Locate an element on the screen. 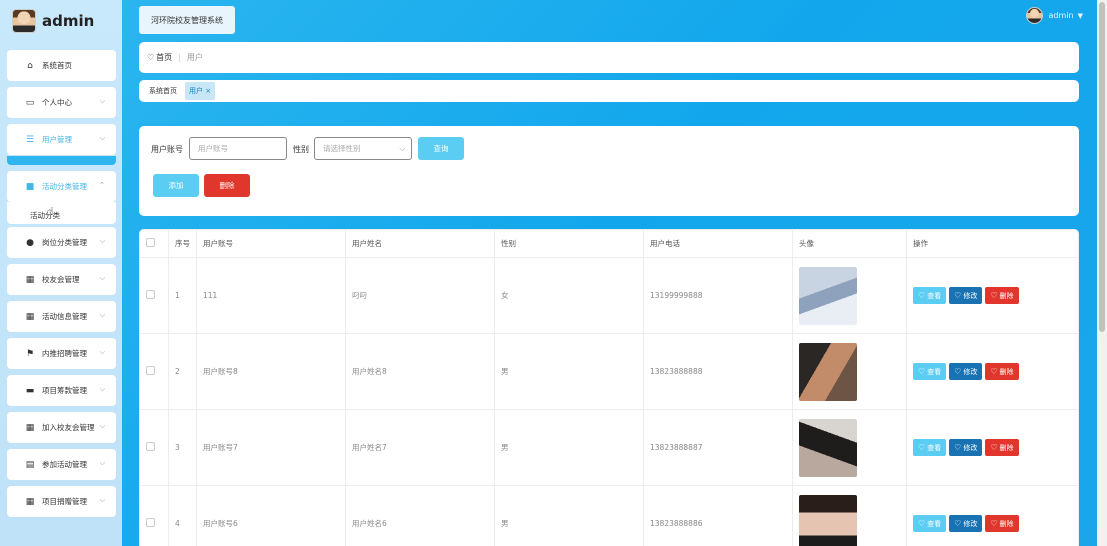 The width and height of the screenshot is (1107, 546). sidebar-item-label: 项目捐赠管理 is located at coordinates (64, 501).